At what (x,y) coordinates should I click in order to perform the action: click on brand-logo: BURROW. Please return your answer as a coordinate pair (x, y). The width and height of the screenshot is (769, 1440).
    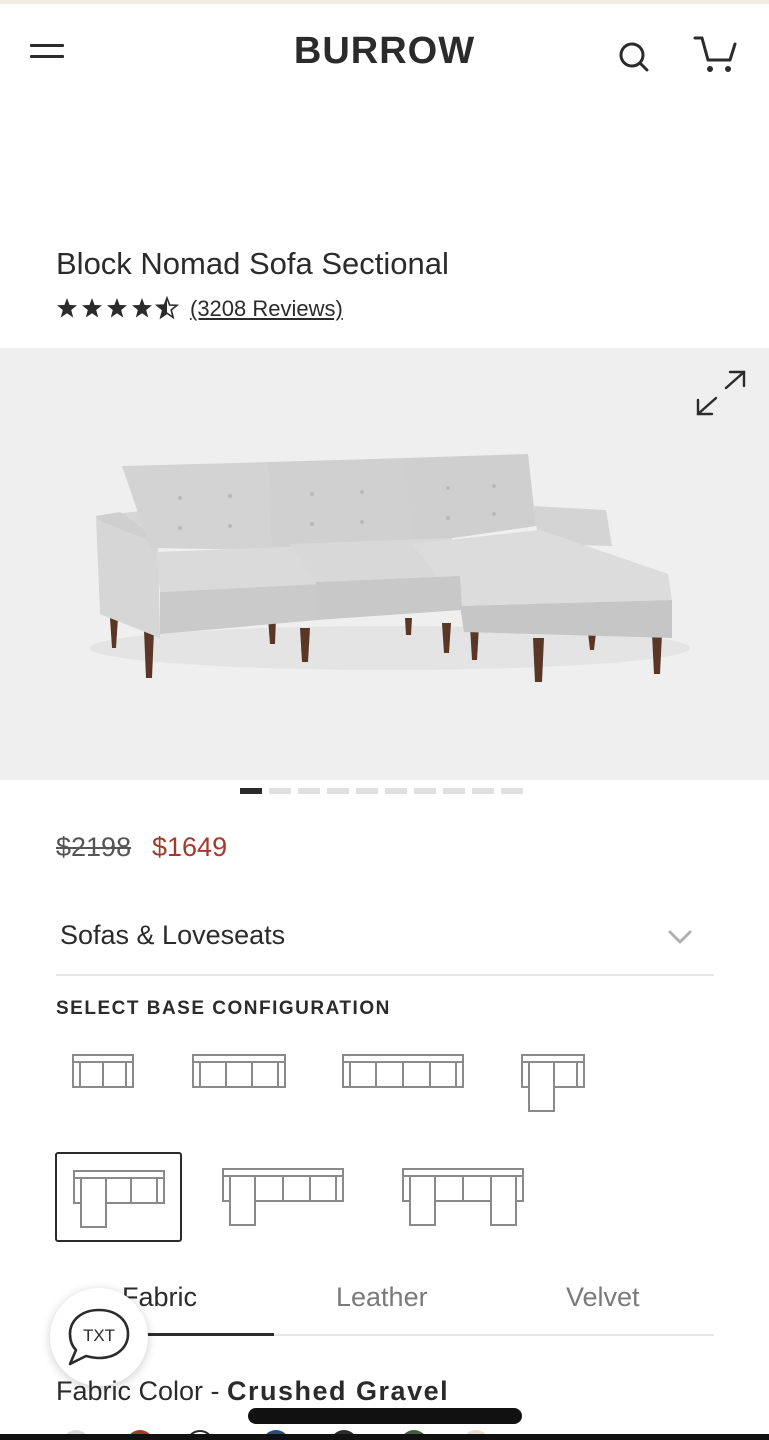
    Looking at the image, I should click on (384, 51).